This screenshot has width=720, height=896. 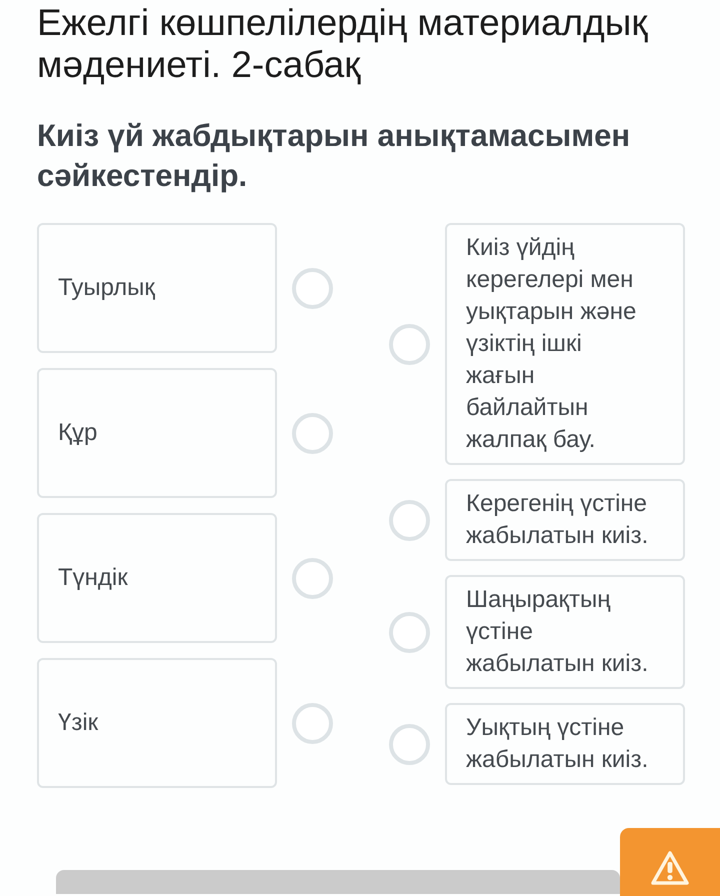 What do you see at coordinates (157, 723) in the screenshot?
I see `term-card: Үзік` at bounding box center [157, 723].